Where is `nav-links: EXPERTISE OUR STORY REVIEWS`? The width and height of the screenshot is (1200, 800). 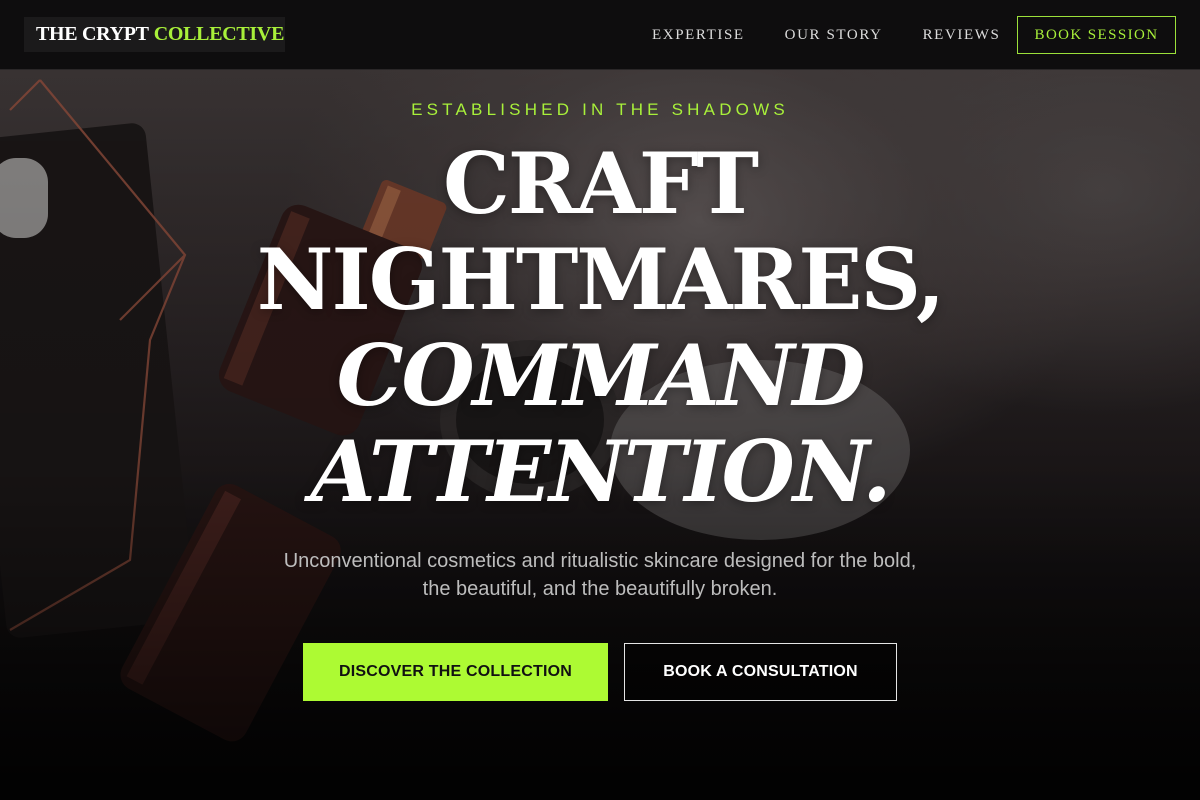
nav-links: EXPERTISE OUR STORY REVIEWS is located at coordinates (846, 35).